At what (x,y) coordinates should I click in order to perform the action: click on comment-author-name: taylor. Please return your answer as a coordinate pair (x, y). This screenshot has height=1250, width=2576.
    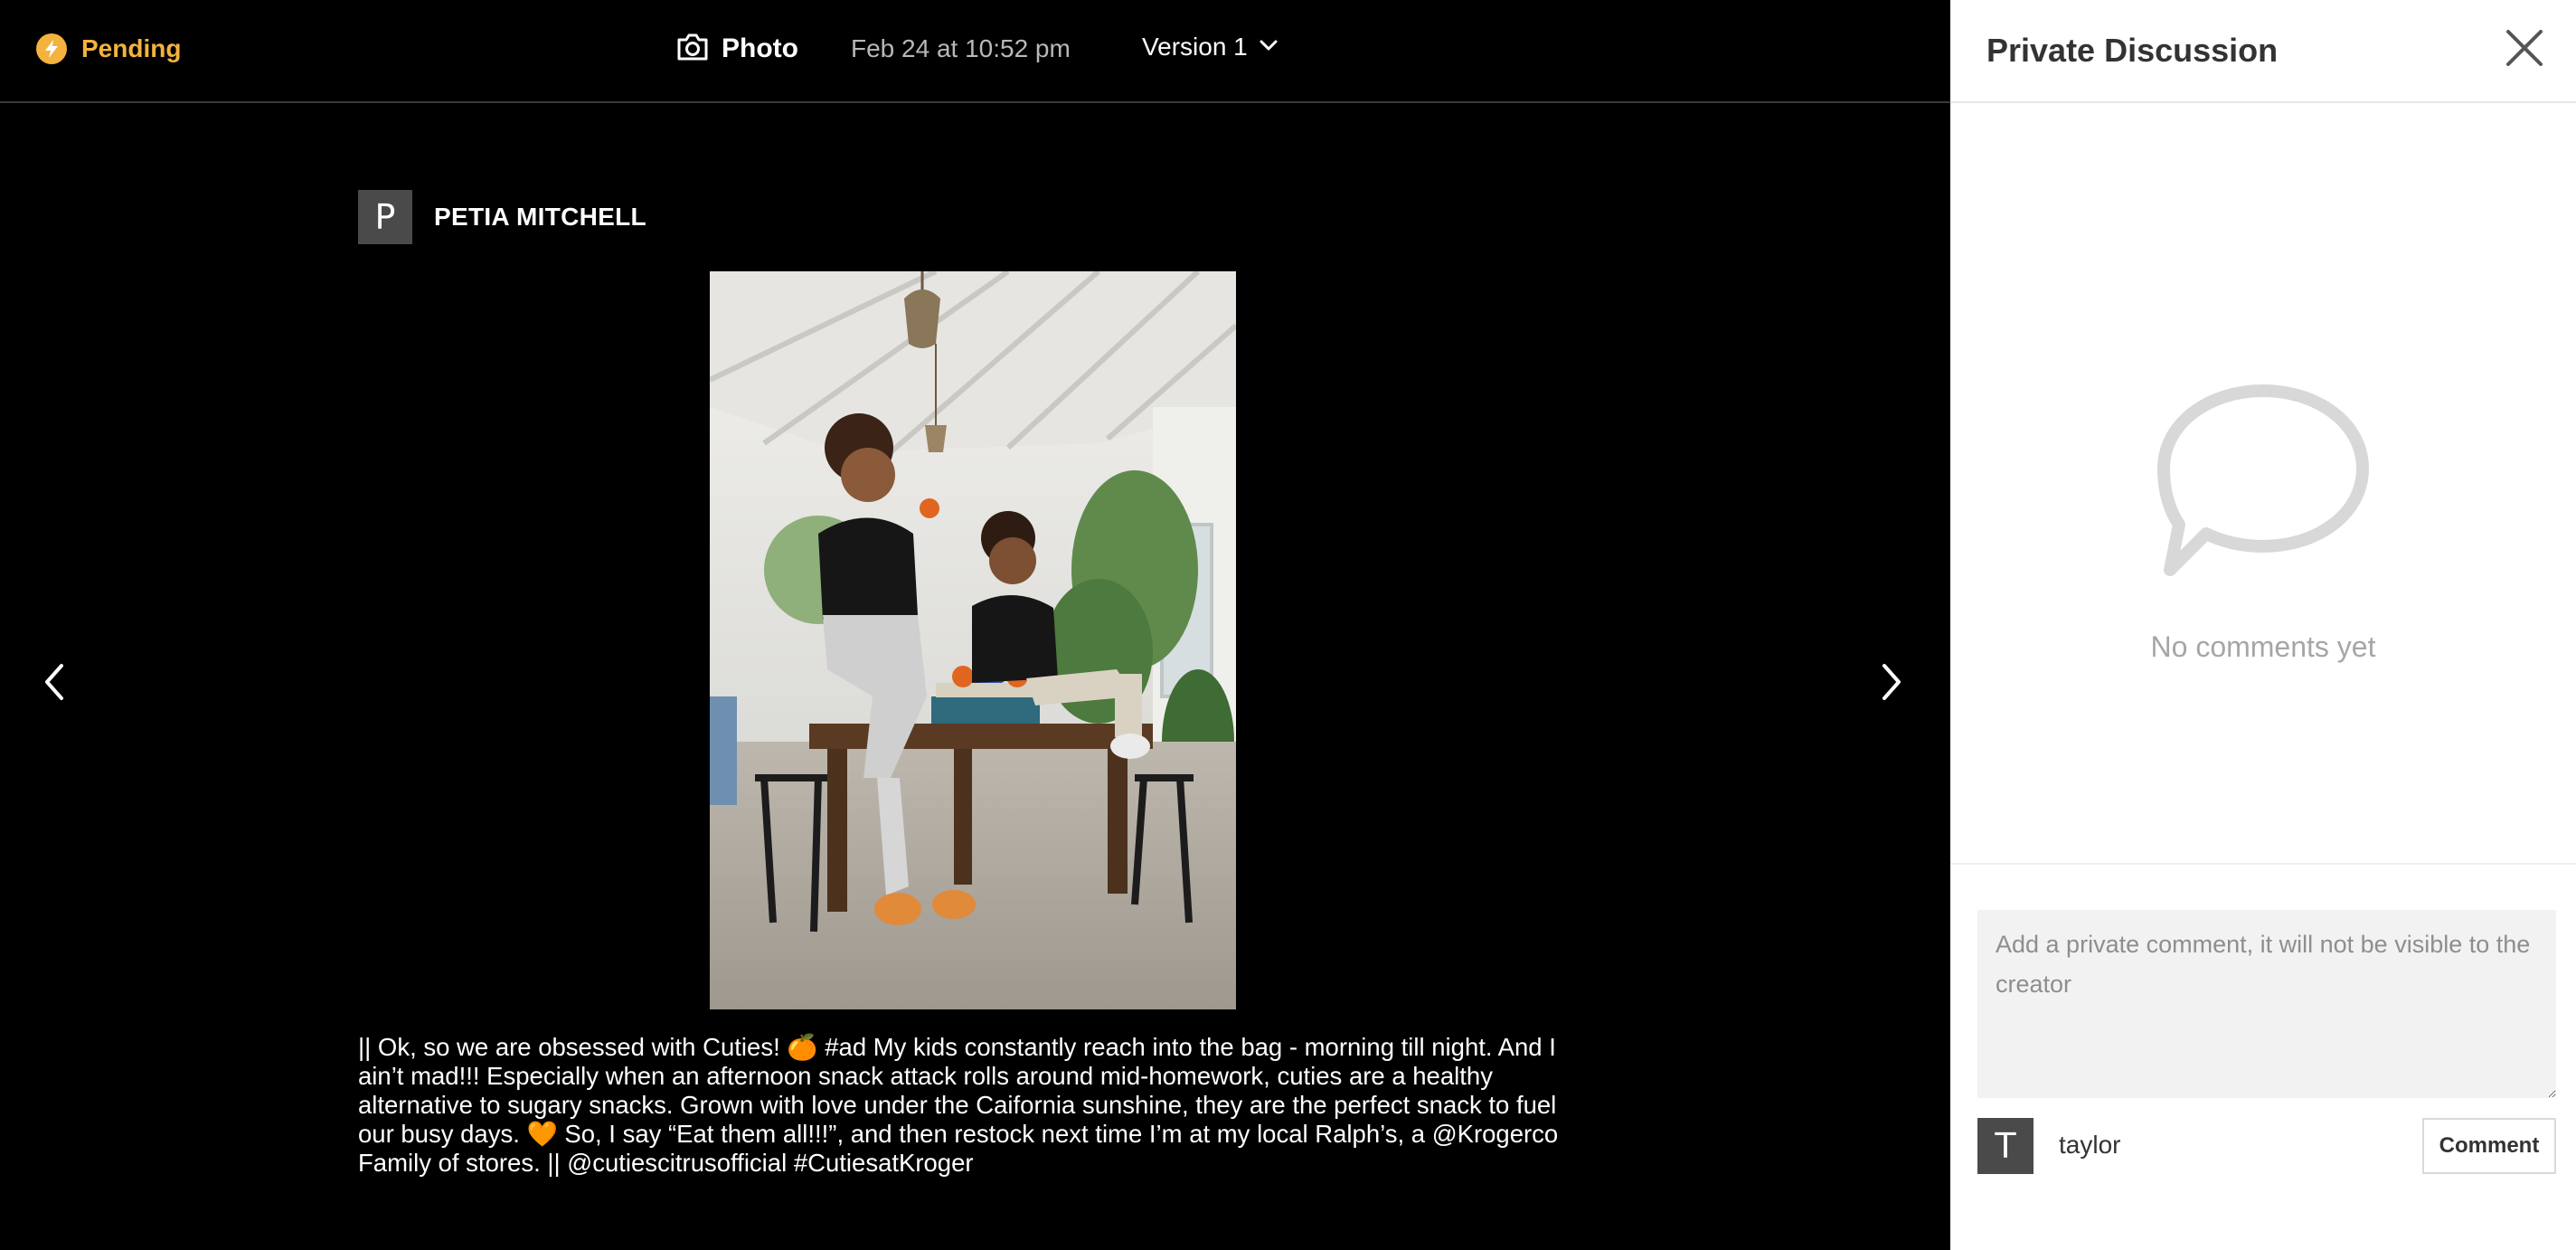
    Looking at the image, I should click on (2090, 1145).